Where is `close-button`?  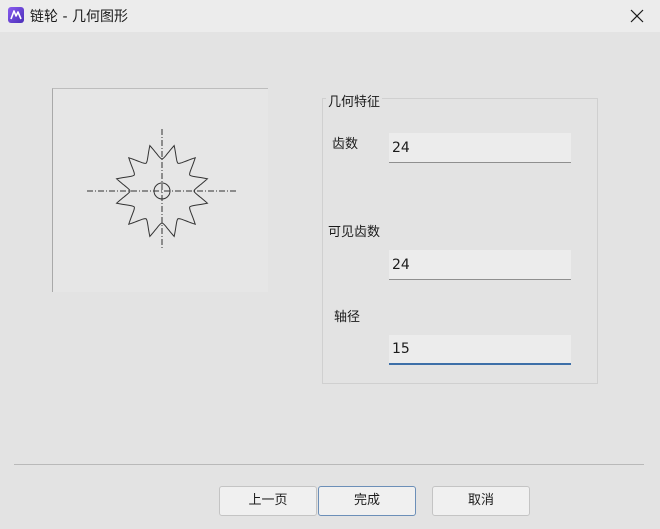
close-button is located at coordinates (637, 16).